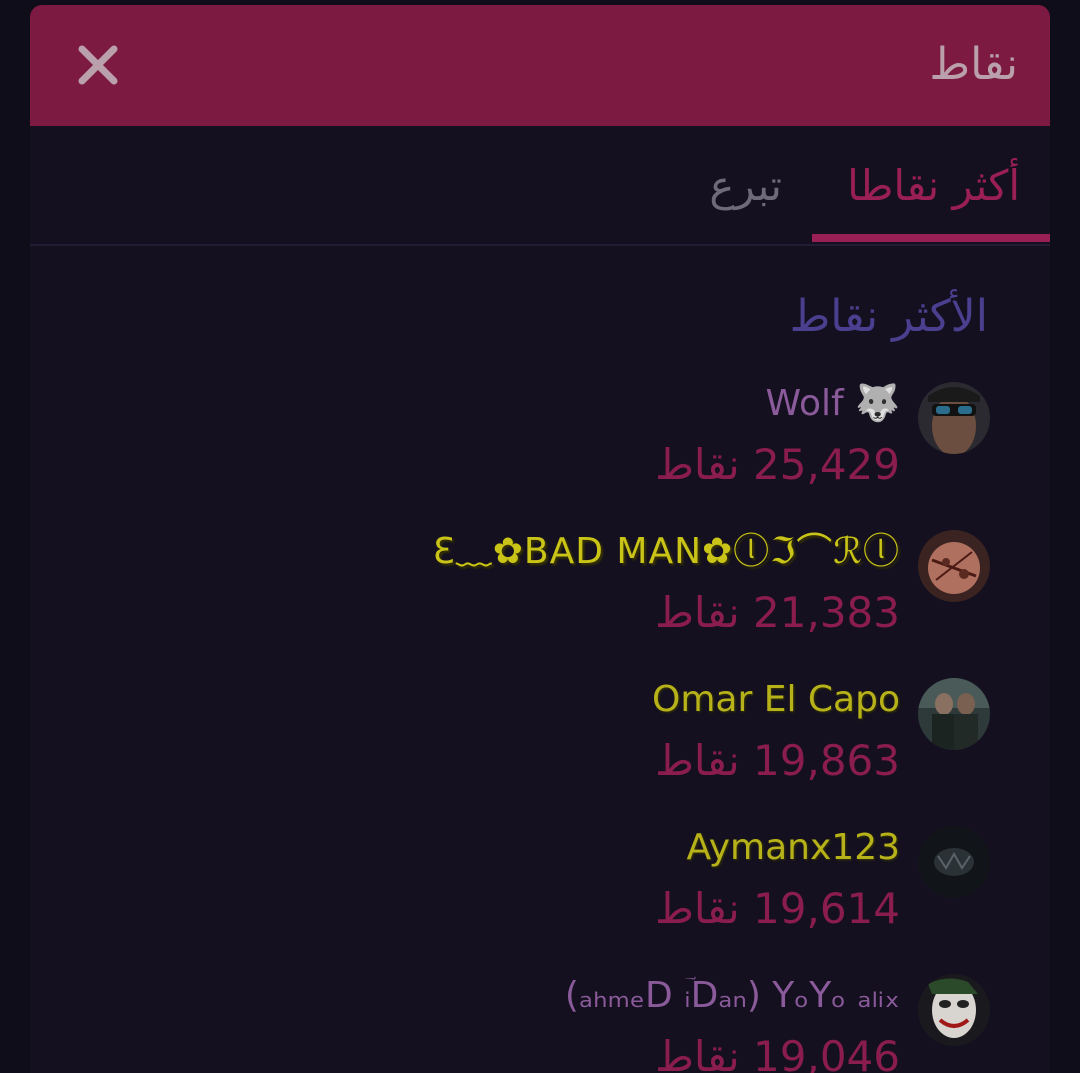  I want to click on points-value: 19,046, so click(826, 1052).